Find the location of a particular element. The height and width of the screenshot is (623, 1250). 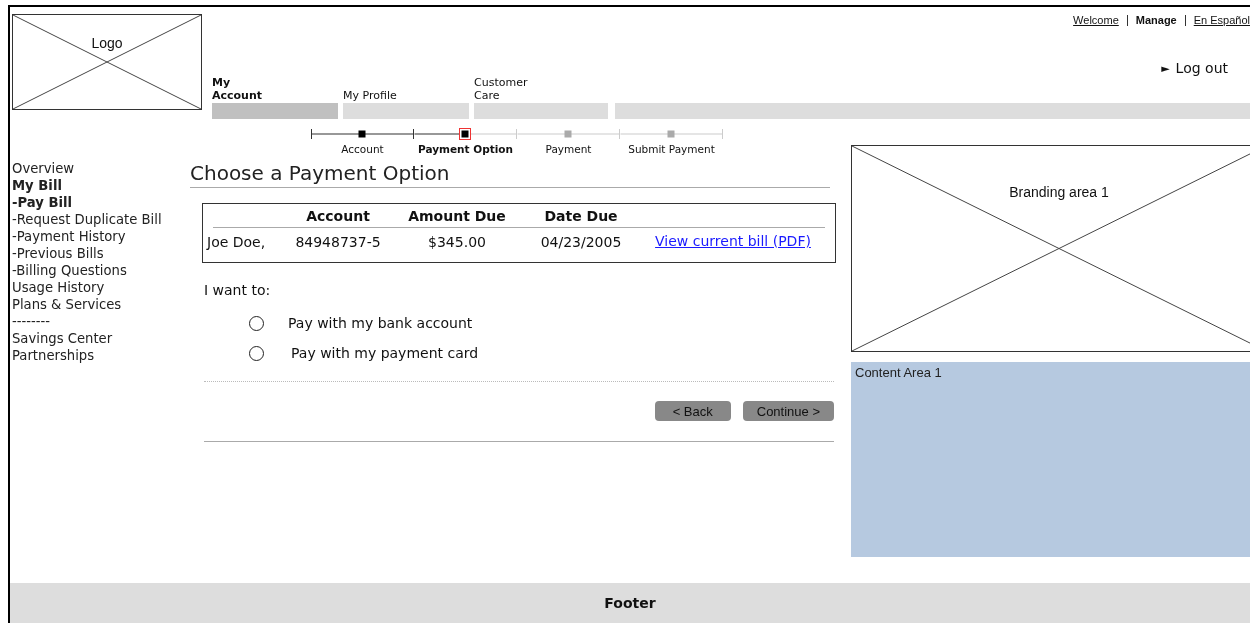

header-link: Welcome is located at coordinates (1096, 20).